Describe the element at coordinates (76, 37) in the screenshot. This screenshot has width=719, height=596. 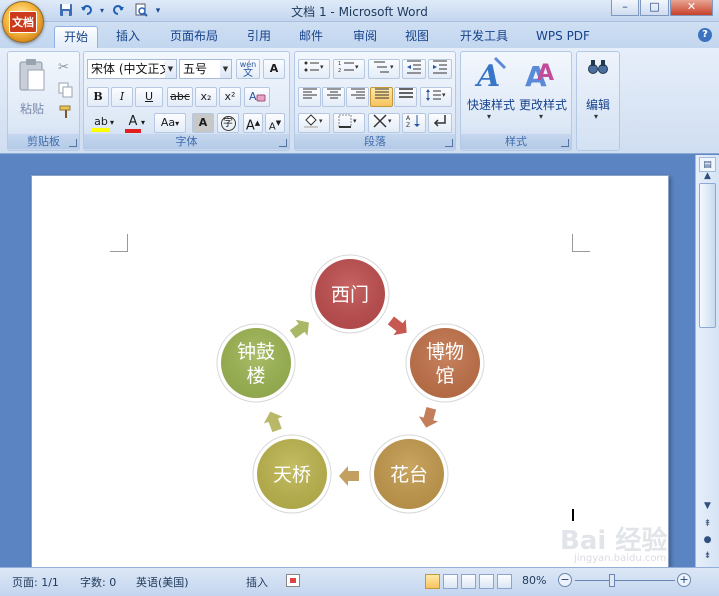
I see `tab-home: 开始` at that location.